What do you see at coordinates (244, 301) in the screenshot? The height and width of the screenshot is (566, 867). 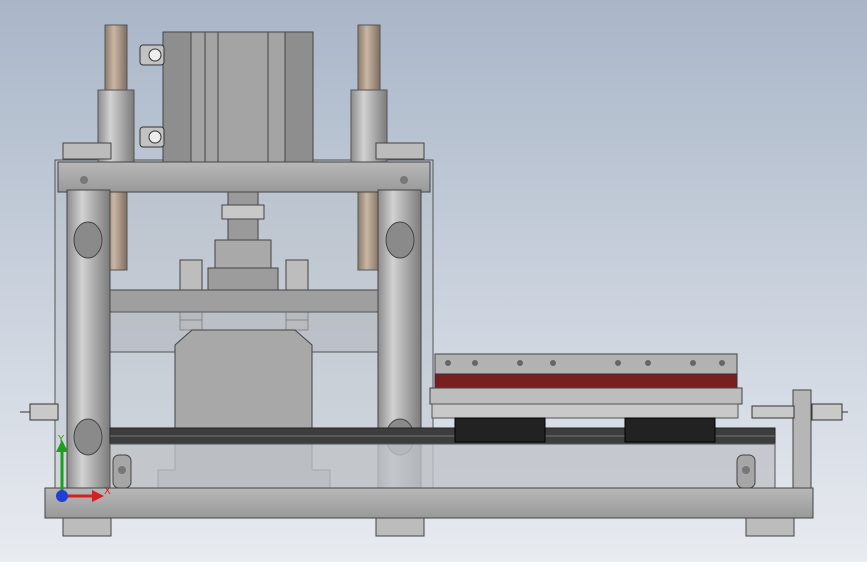 I see `press-plate` at bounding box center [244, 301].